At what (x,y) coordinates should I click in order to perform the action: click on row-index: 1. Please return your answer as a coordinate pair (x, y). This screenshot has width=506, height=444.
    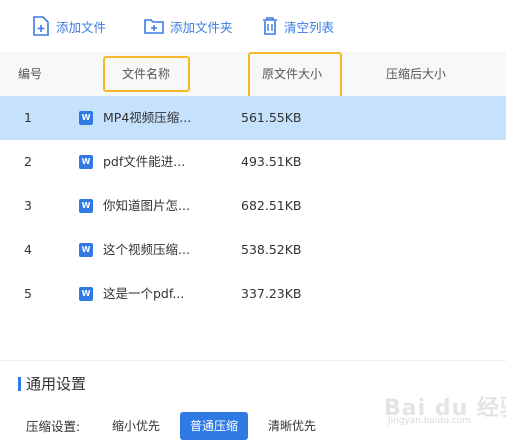
    Looking at the image, I should click on (28, 117).